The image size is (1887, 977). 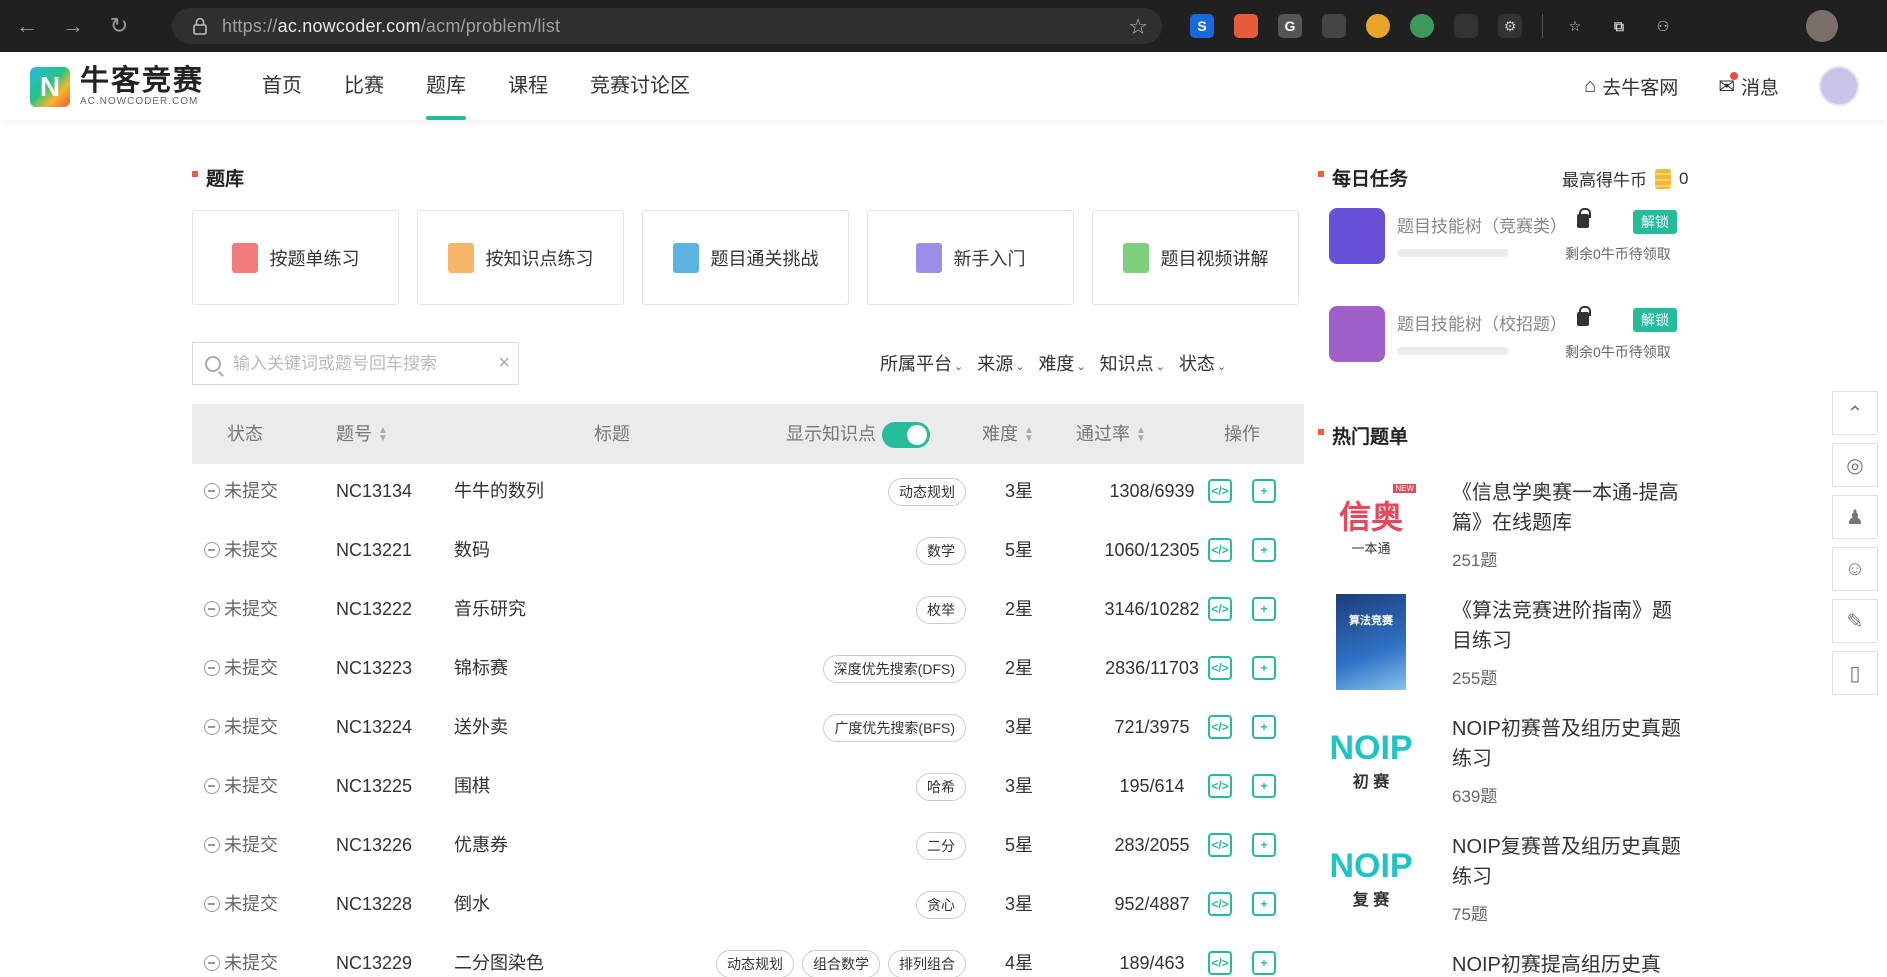 What do you see at coordinates (1510, 26) in the screenshot?
I see `extensions-puzzle-icon: ⚙` at bounding box center [1510, 26].